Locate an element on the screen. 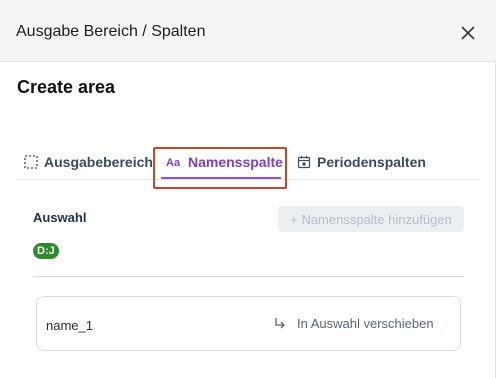  tab-ausgabebereich: Ausgabebereich is located at coordinates (88, 162).